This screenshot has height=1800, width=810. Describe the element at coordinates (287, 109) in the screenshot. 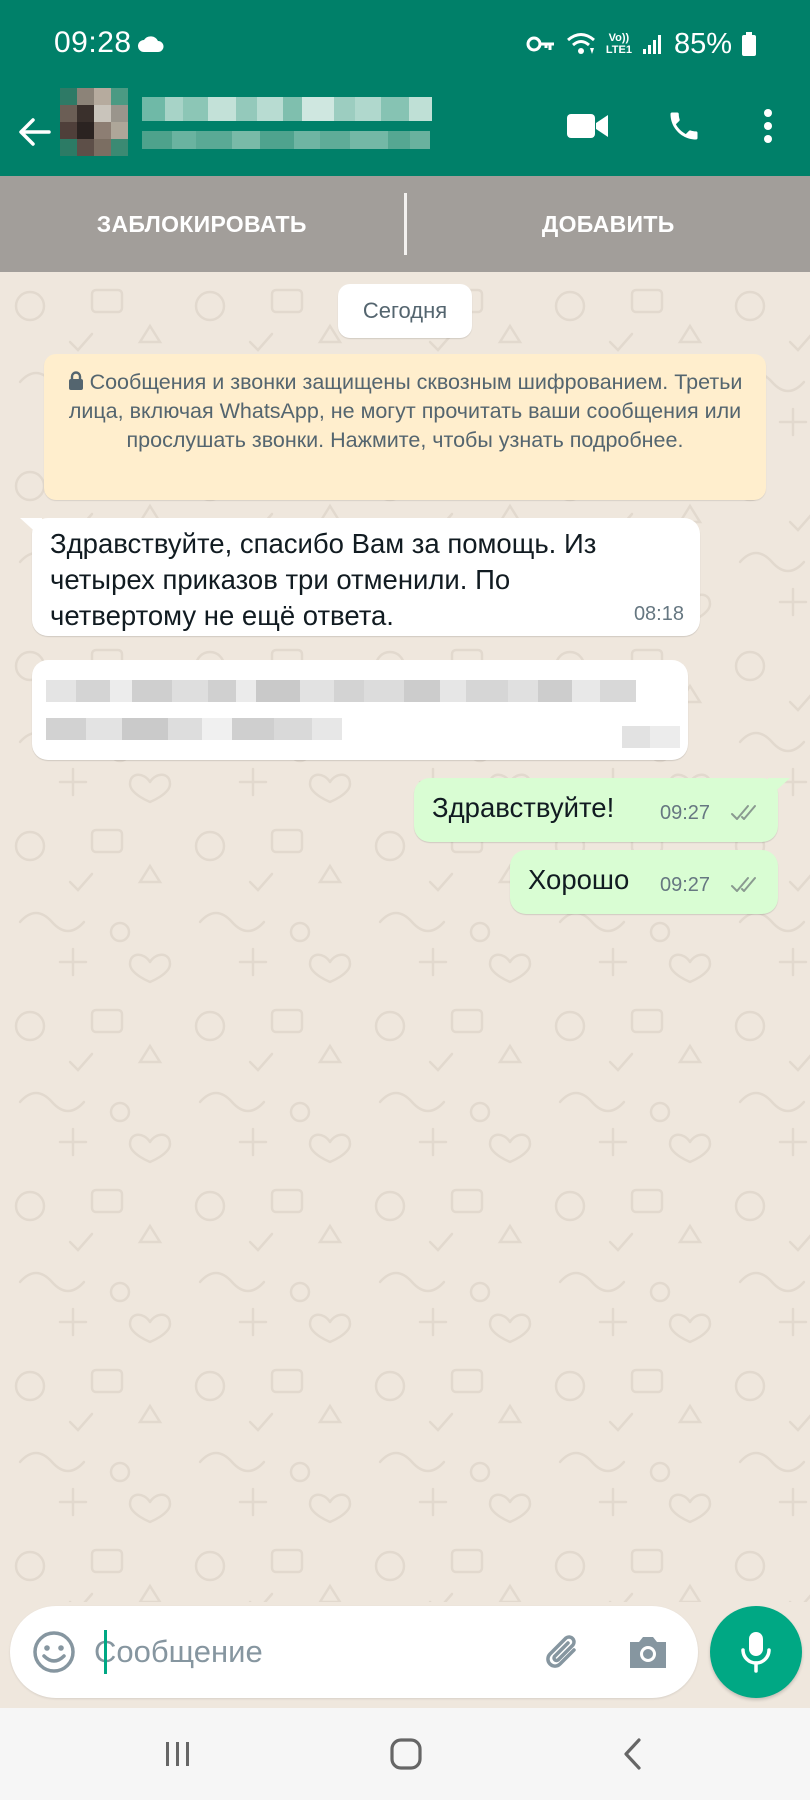

I see `redacted-name` at that location.